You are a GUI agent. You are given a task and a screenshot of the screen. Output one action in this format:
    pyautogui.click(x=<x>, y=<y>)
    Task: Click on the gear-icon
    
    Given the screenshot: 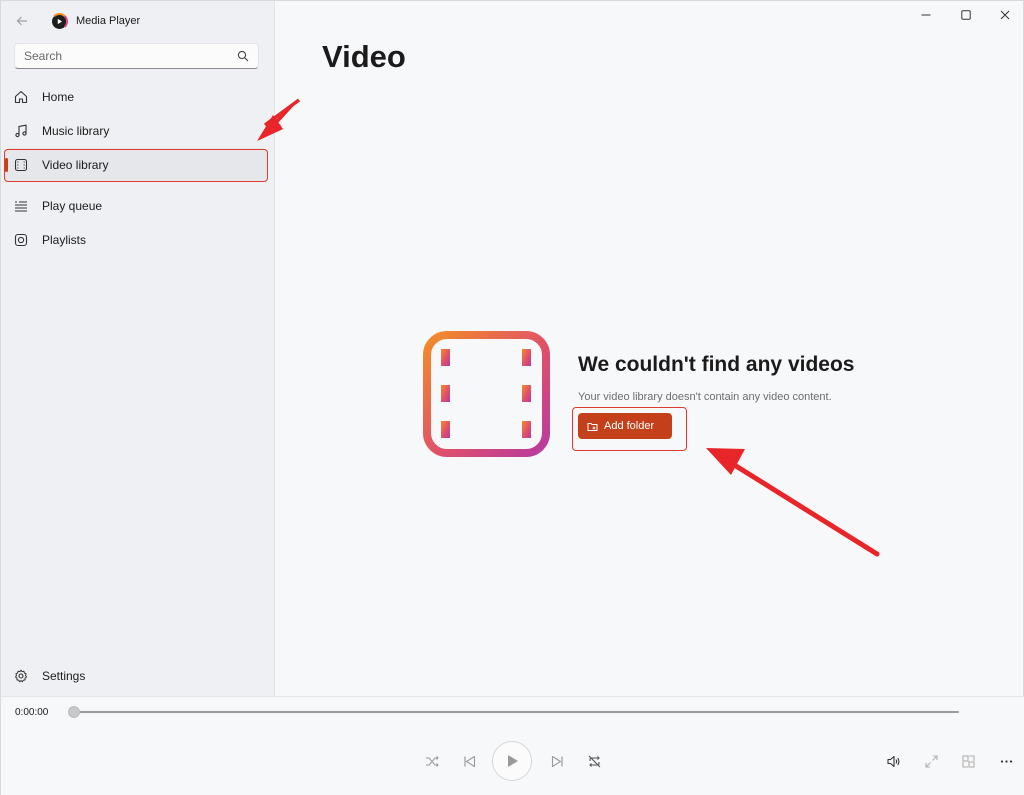 What is the action you would take?
    pyautogui.click(x=21, y=676)
    